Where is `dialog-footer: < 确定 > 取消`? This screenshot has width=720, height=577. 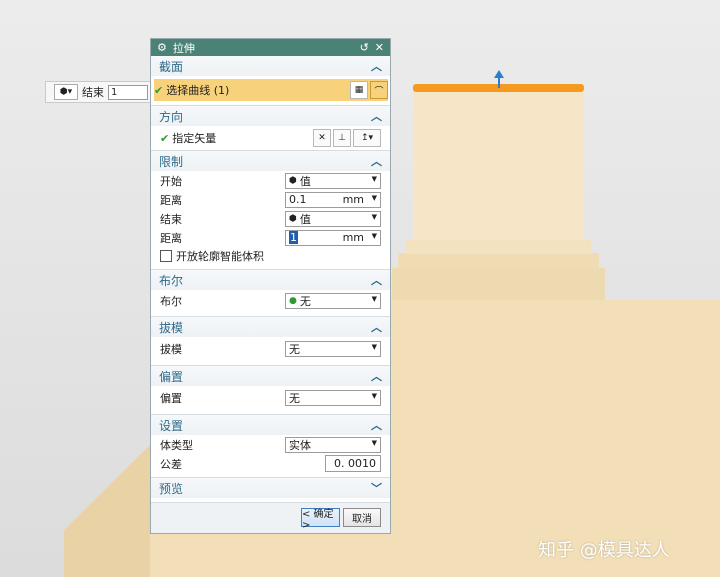
dialog-footer: < 确定 > 取消 is located at coordinates (270, 517).